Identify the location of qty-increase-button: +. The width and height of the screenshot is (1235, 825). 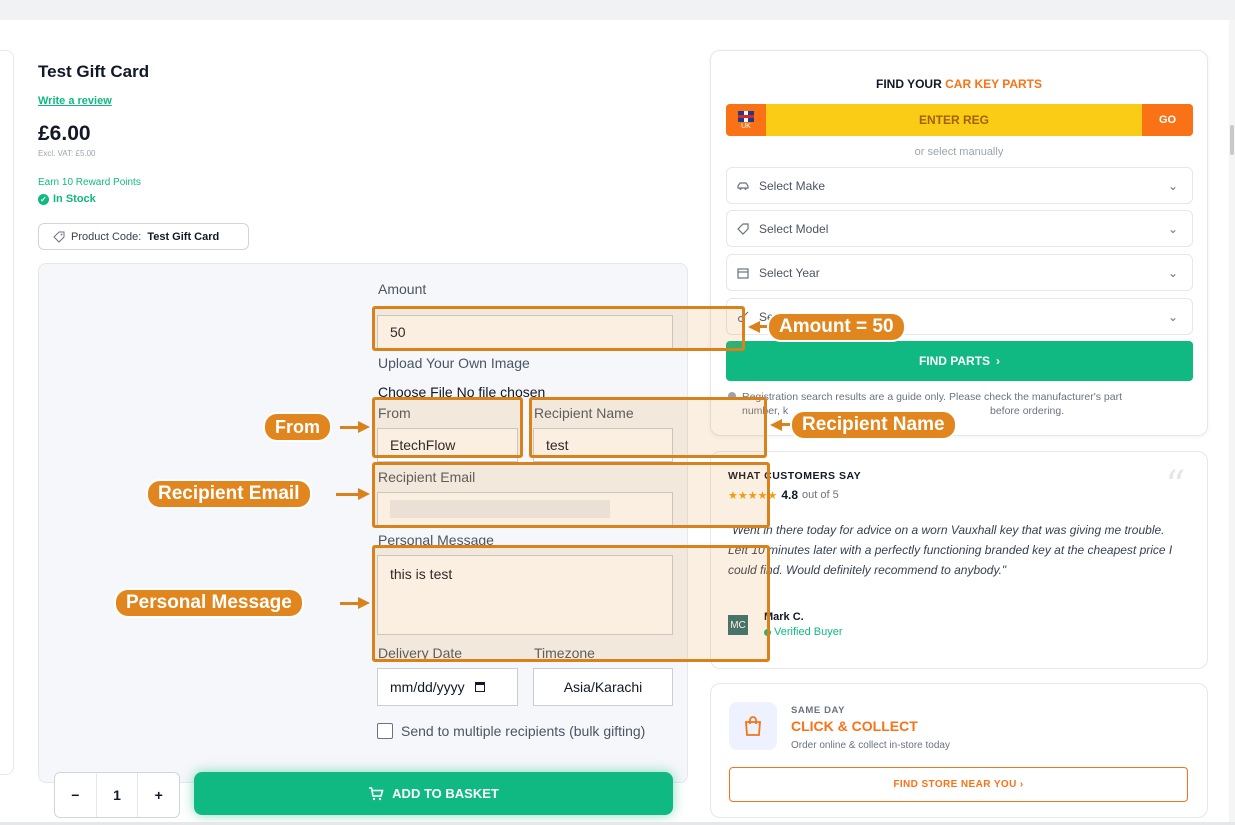
(158, 795).